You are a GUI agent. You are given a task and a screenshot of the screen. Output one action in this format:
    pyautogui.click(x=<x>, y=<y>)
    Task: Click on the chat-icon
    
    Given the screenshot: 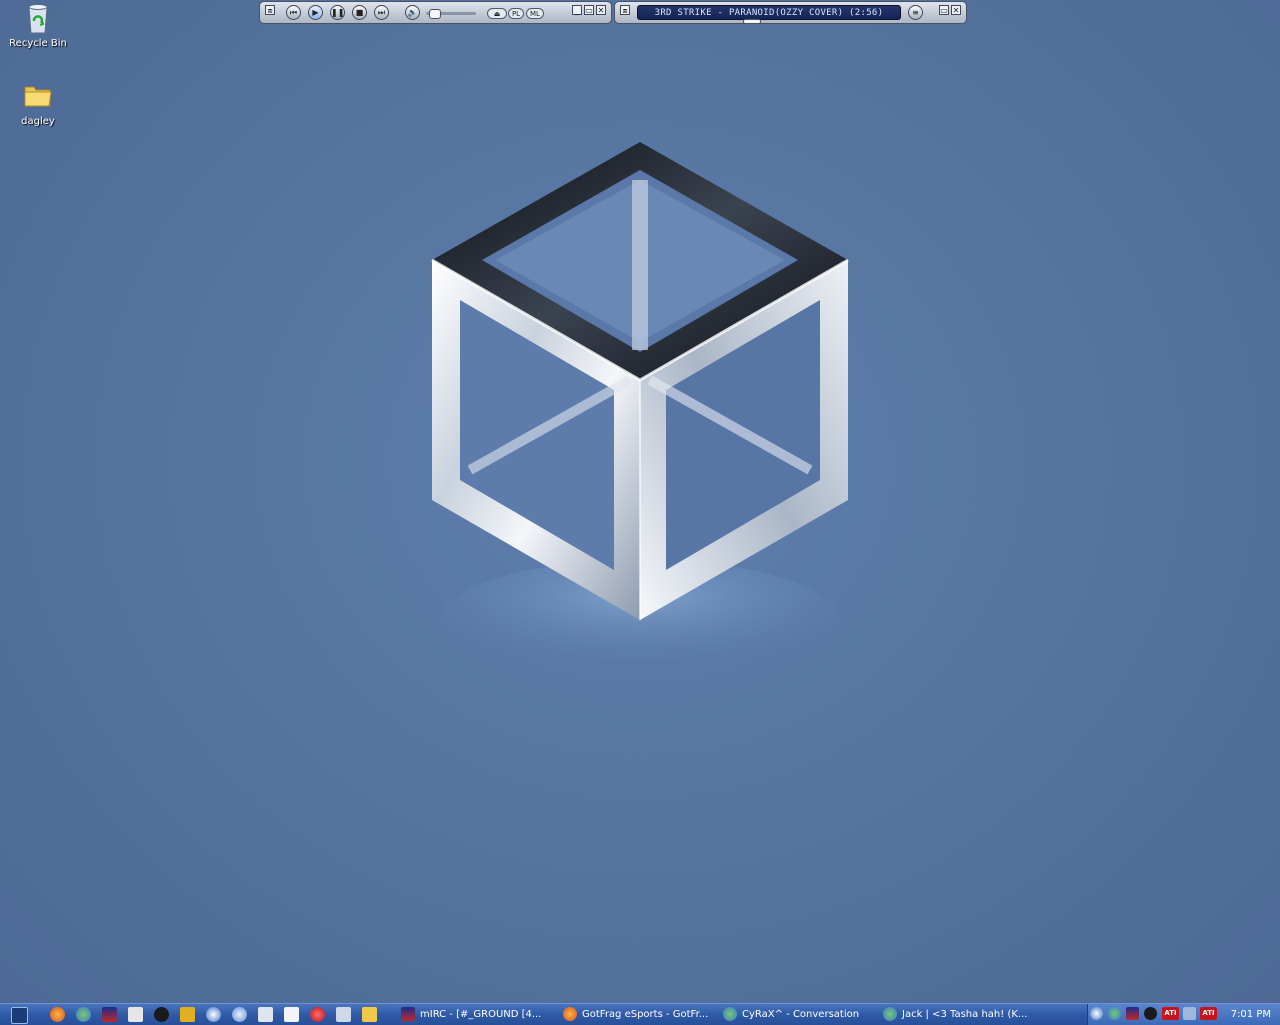 What is the action you would take?
    pyautogui.click(x=343, y=1014)
    